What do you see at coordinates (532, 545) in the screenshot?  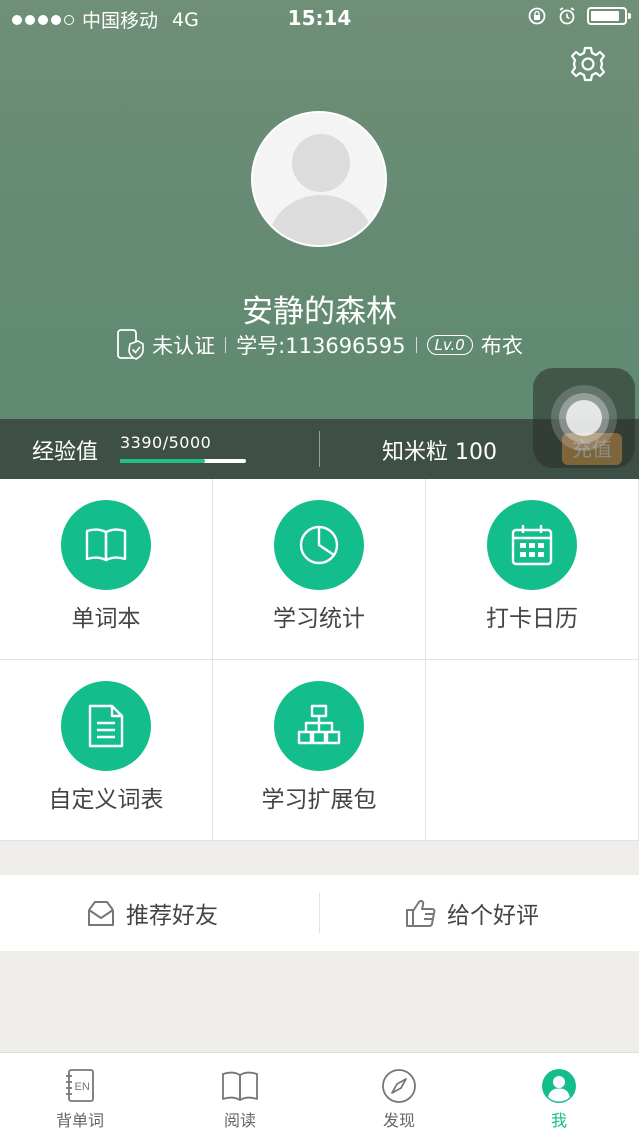 I see `calendar-icon` at bounding box center [532, 545].